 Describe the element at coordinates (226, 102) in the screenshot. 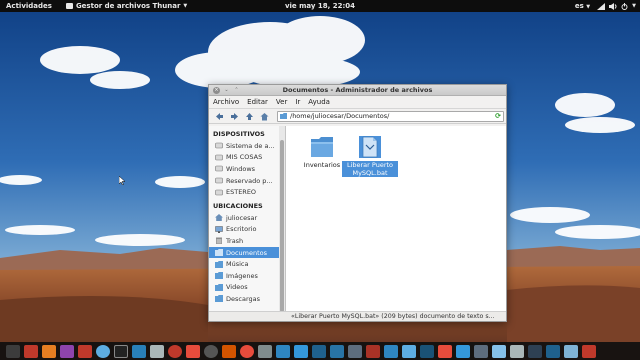

I see `menu-archivo: Archivo` at that location.